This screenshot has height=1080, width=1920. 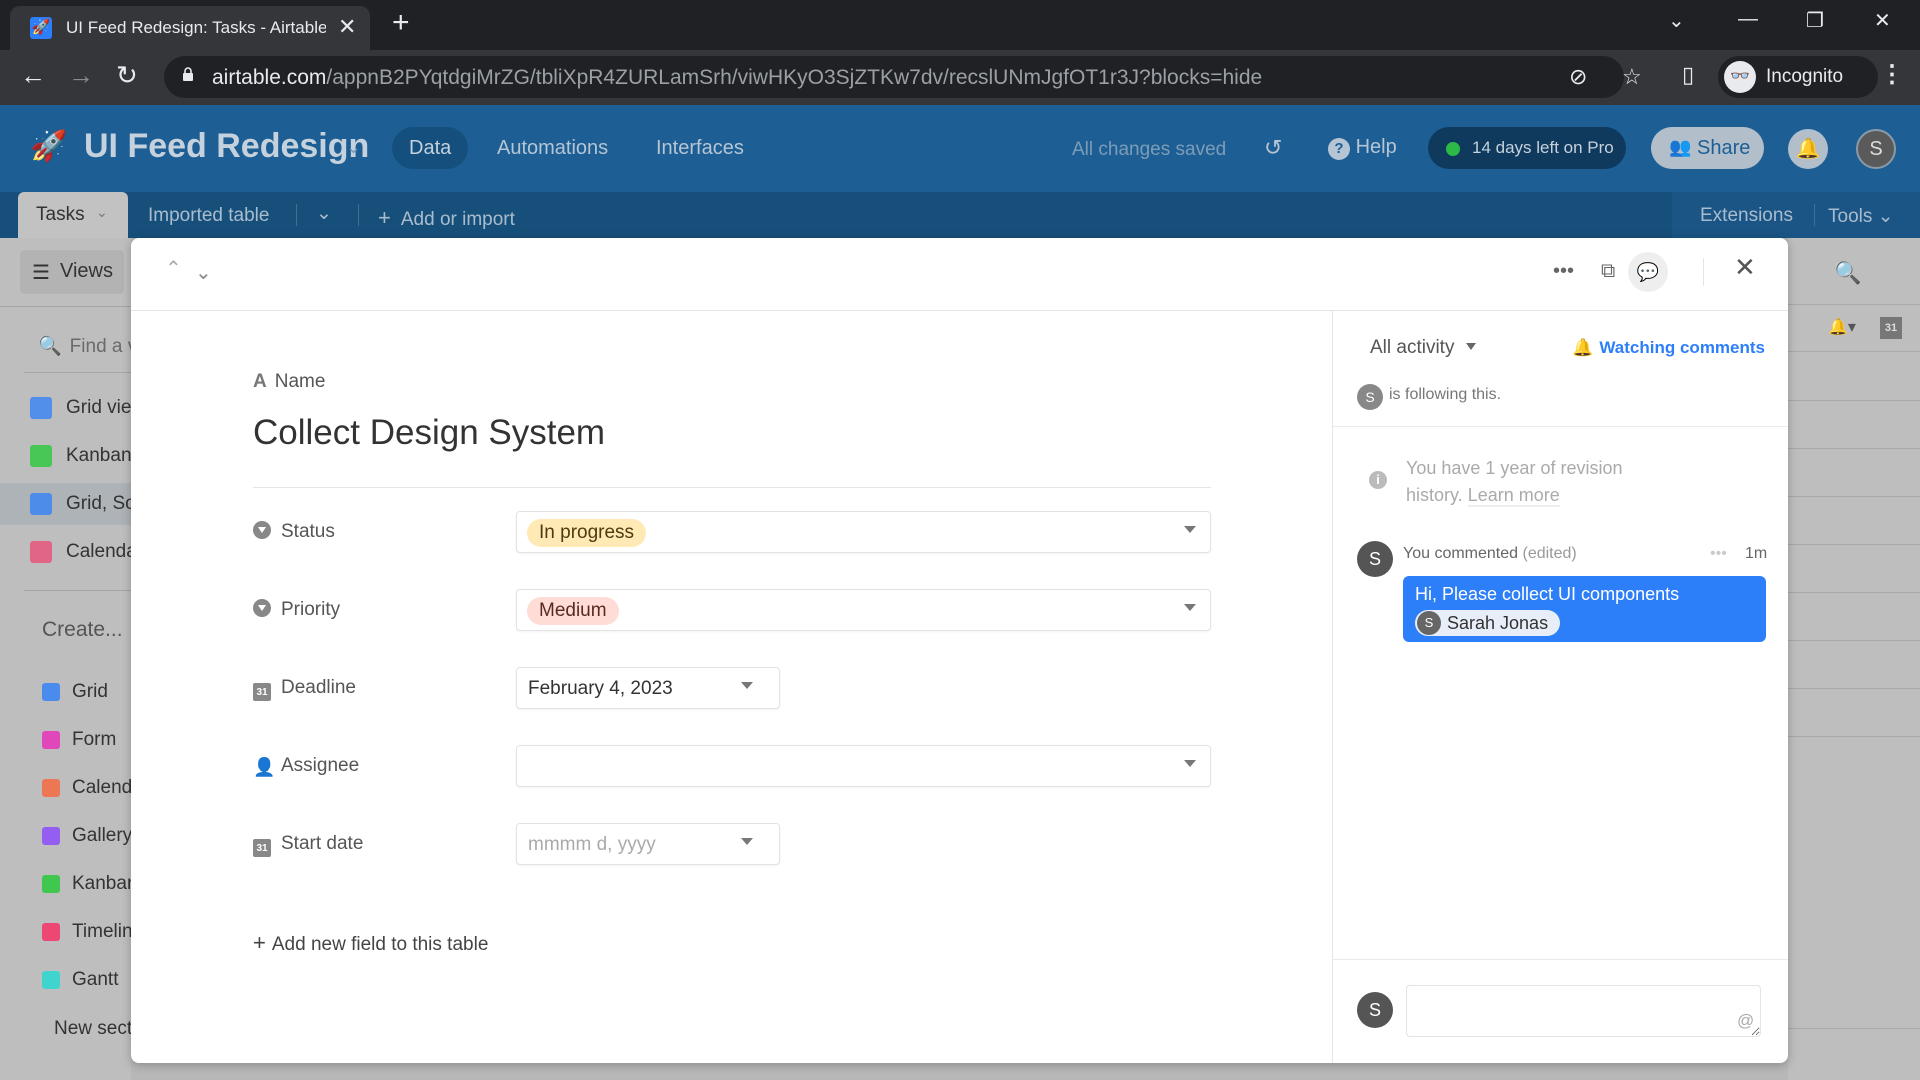 What do you see at coordinates (1668, 348) in the screenshot?
I see `watching-comments-toggle: 🔔 Watching comments` at bounding box center [1668, 348].